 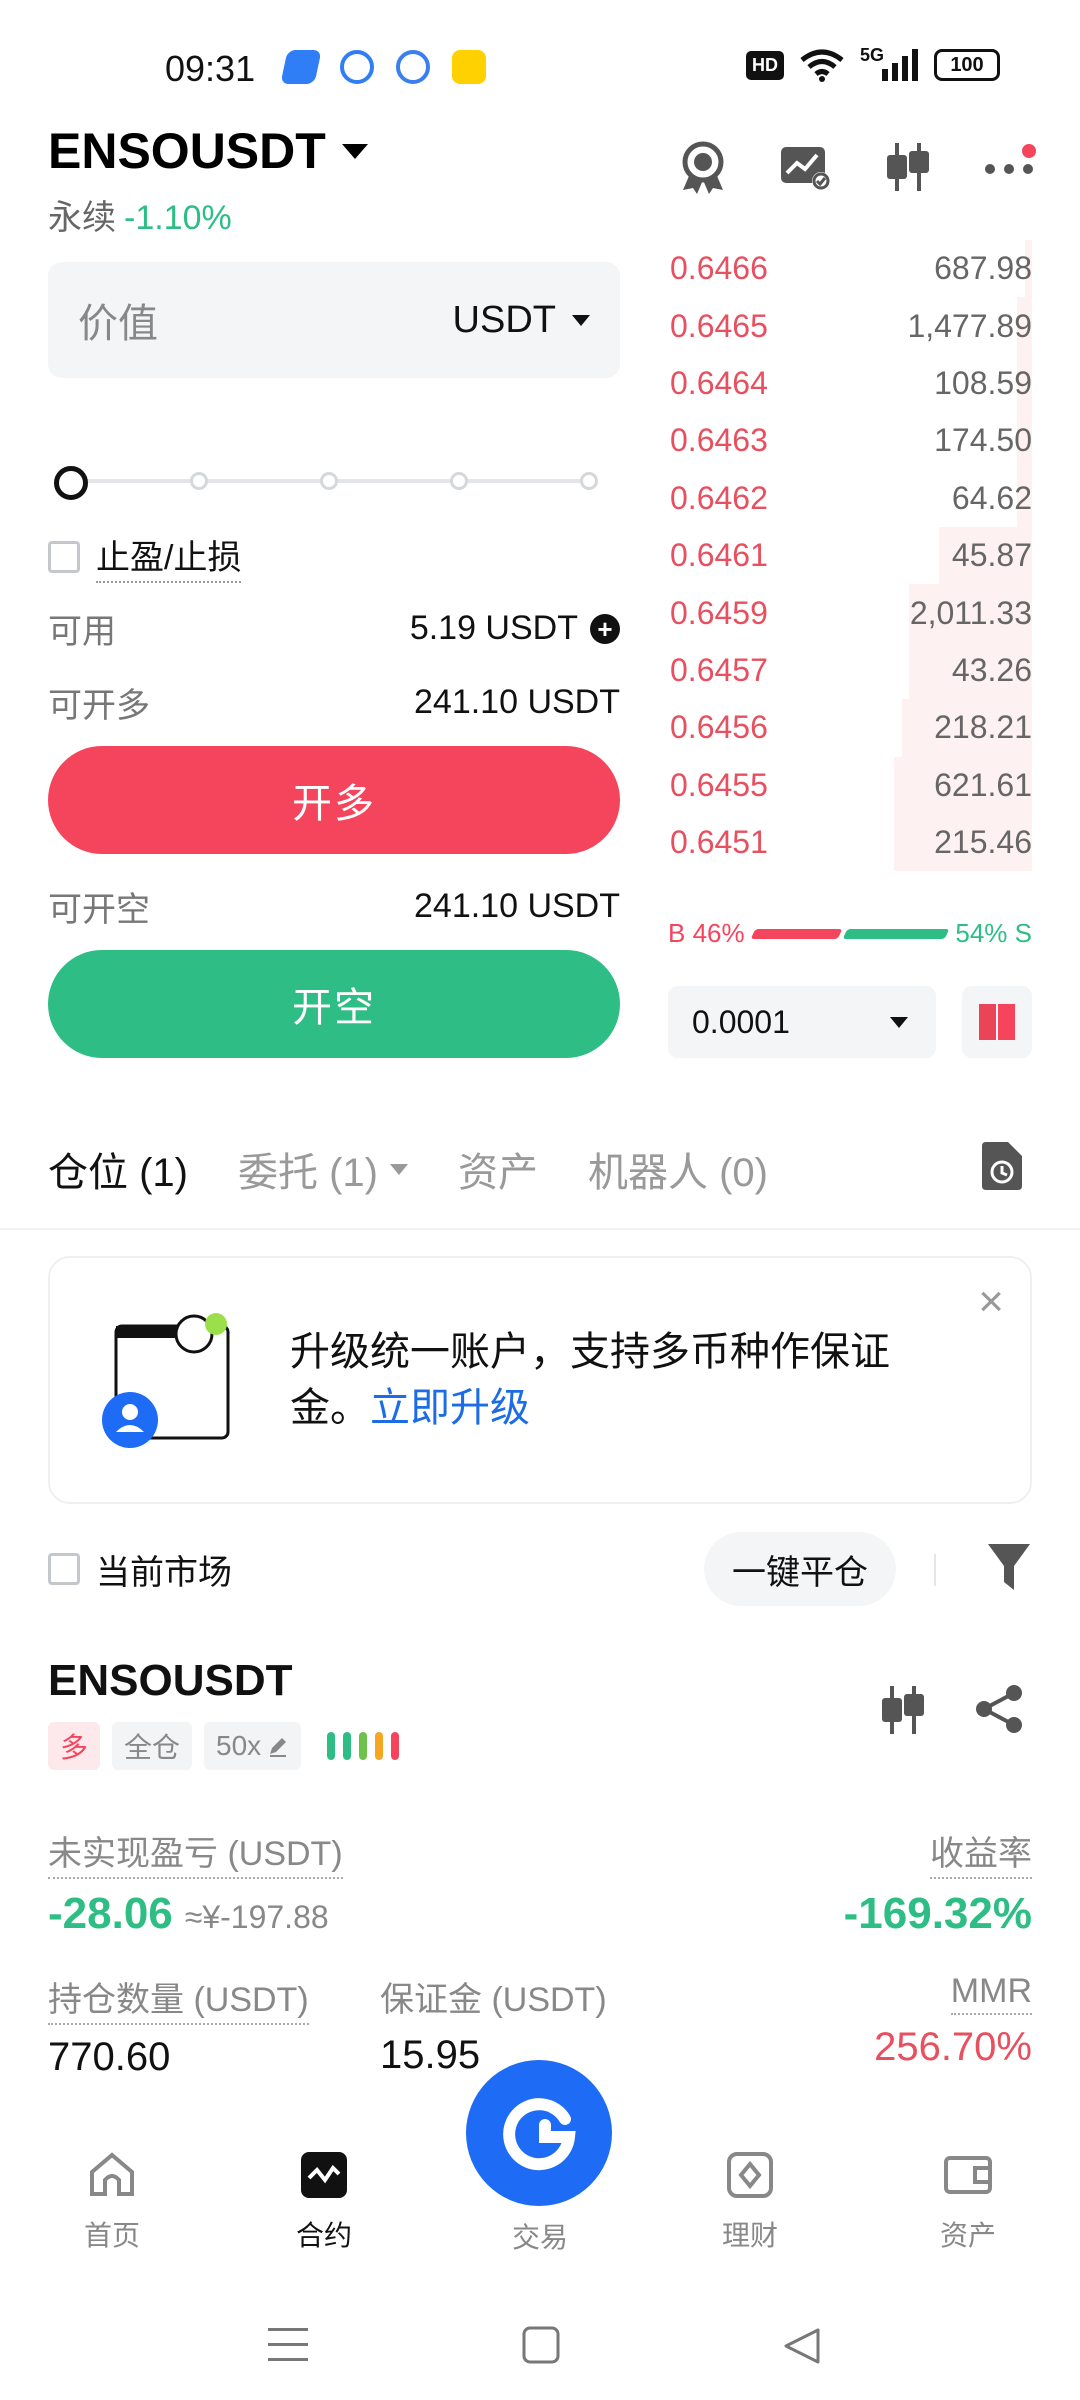 What do you see at coordinates (1009, 167) in the screenshot?
I see `more-icon` at bounding box center [1009, 167].